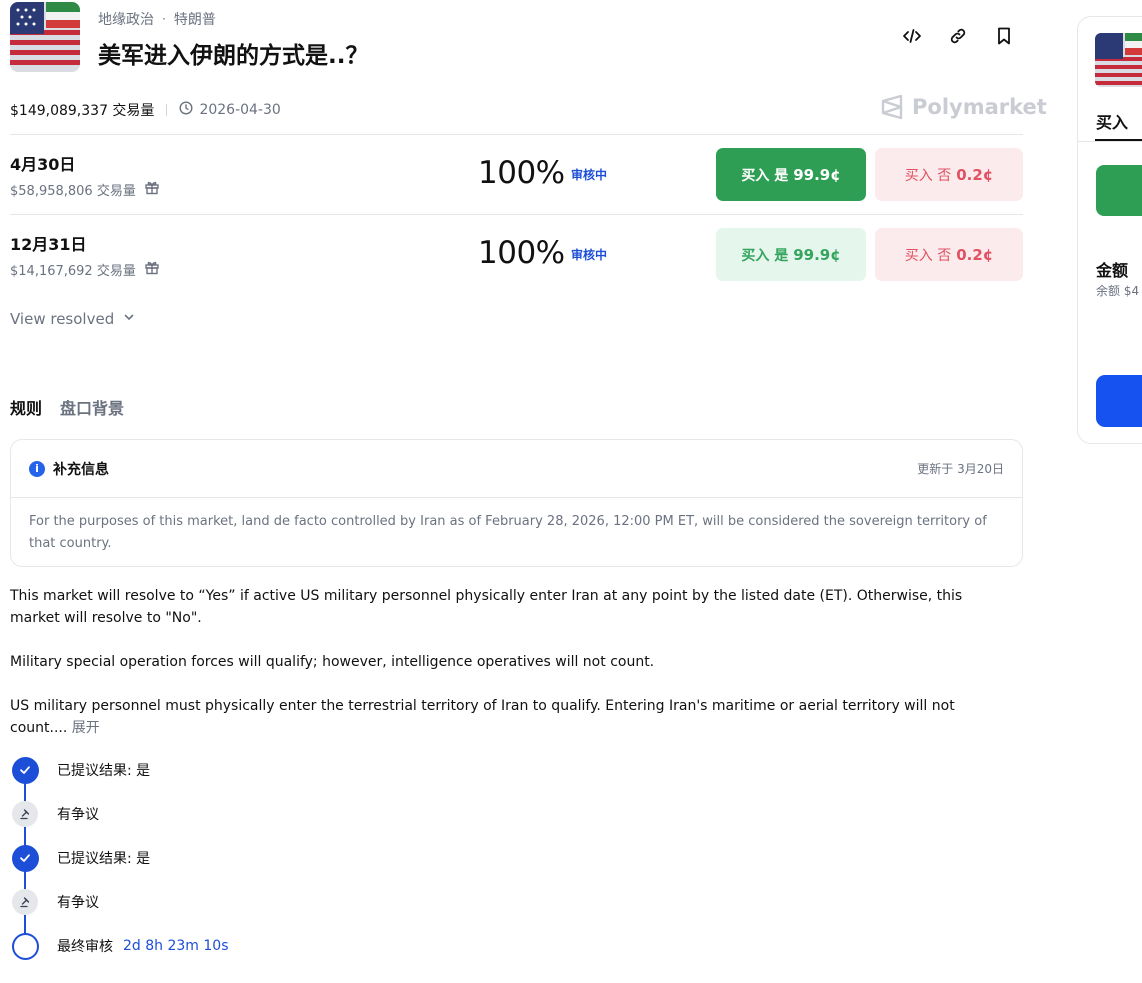 Image resolution: width=1142 pixels, height=983 pixels. I want to click on outcome-volume: $58,958,806 交易量, so click(85, 189).